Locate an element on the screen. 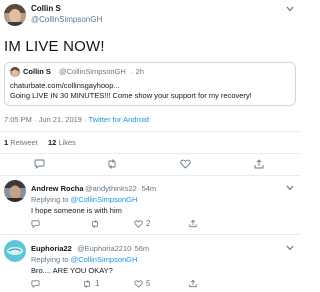 This screenshot has height=292, width=320. reply-text: I hope someone is with him is located at coordinates (76, 210).